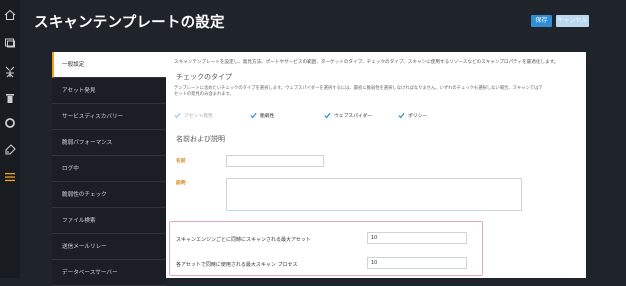 Image resolution: width=626 pixels, height=286 pixels. I want to click on checkbox-asset-discovery: アセット発見, so click(193, 115).